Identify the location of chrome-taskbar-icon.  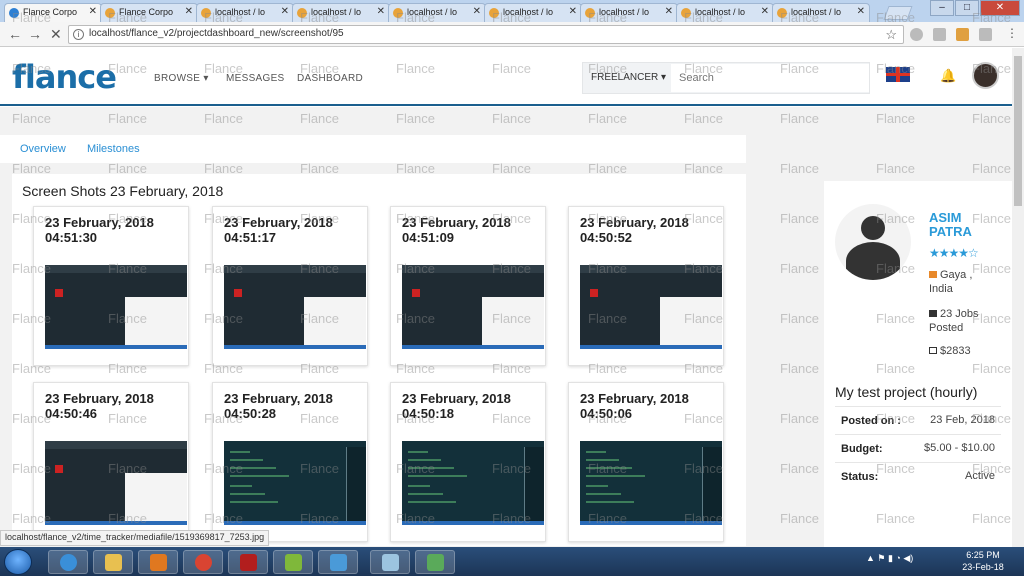
(203, 562).